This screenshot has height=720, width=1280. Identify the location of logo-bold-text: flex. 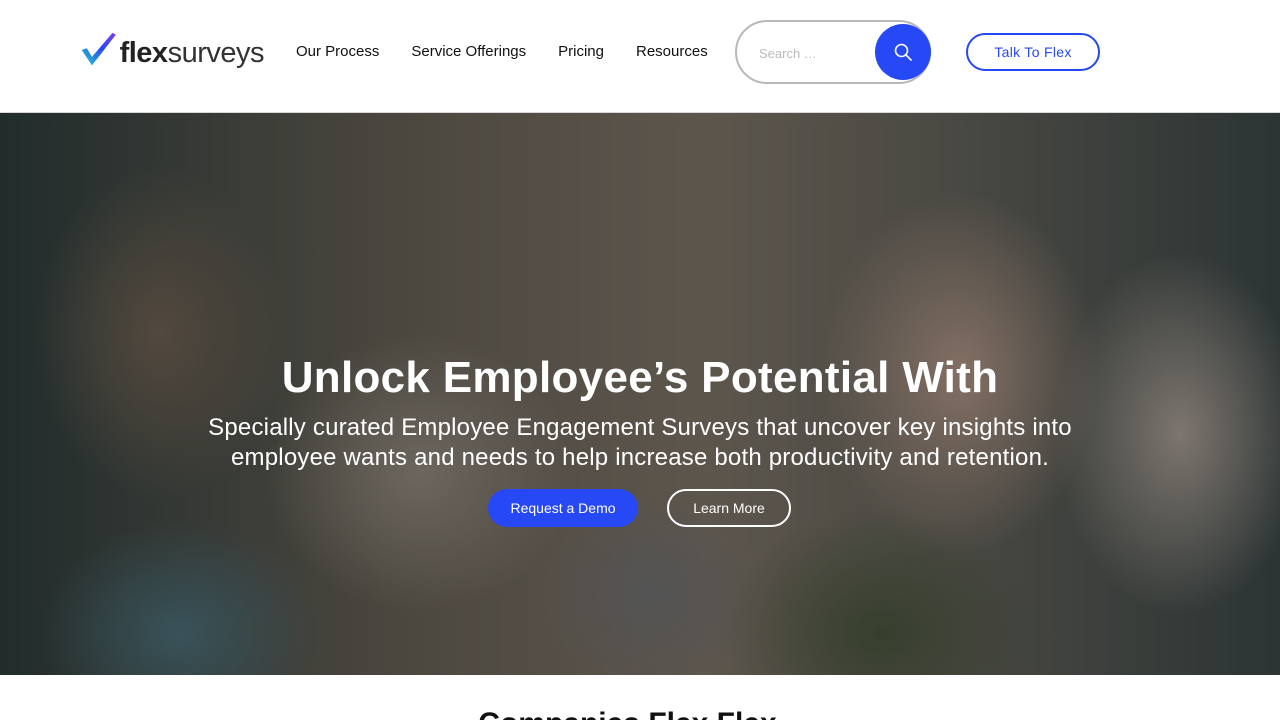
(143, 52).